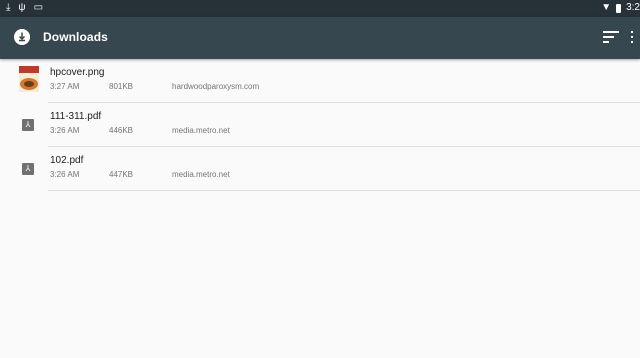 This screenshot has height=358, width=640. Describe the element at coordinates (611, 38) in the screenshot. I see `sort-icon` at that location.